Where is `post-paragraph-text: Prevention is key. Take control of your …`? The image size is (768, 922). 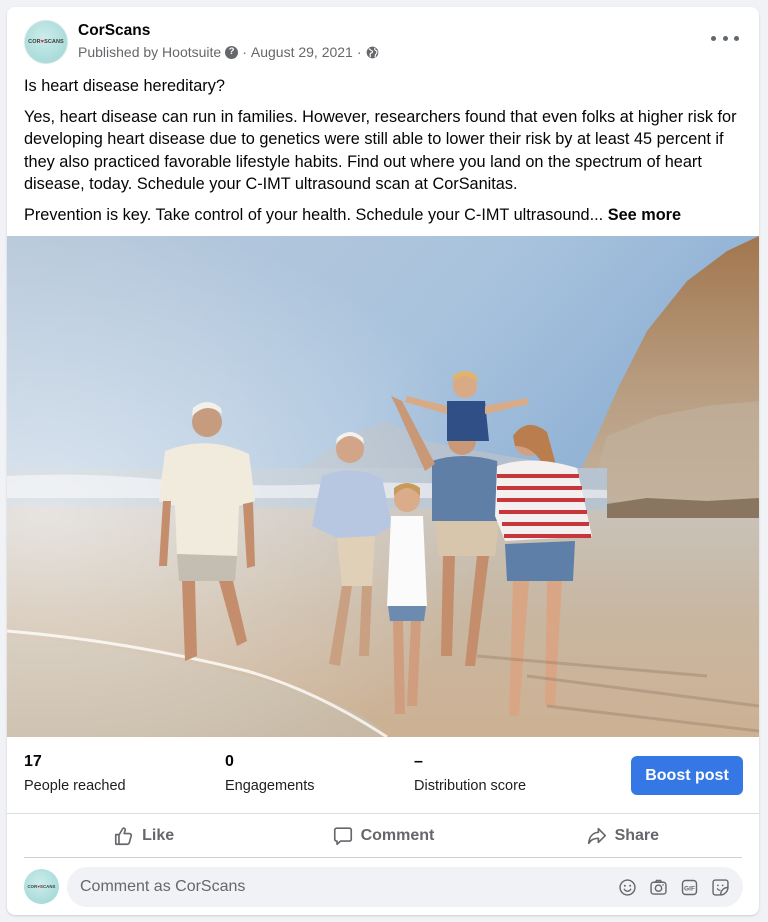 post-paragraph-text: Prevention is key. Take control of your … is located at coordinates (314, 214).